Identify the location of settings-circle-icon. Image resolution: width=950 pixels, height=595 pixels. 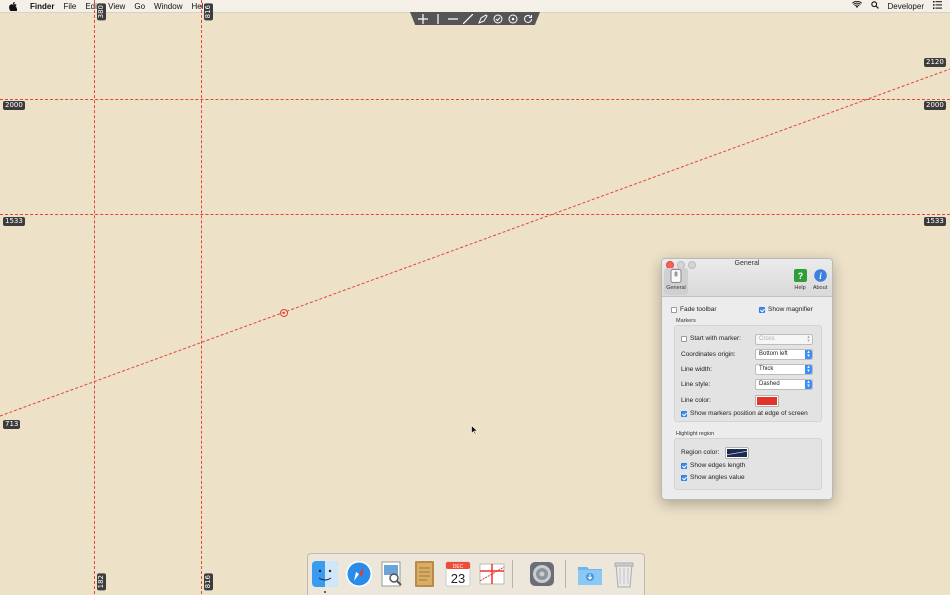
(513, 19).